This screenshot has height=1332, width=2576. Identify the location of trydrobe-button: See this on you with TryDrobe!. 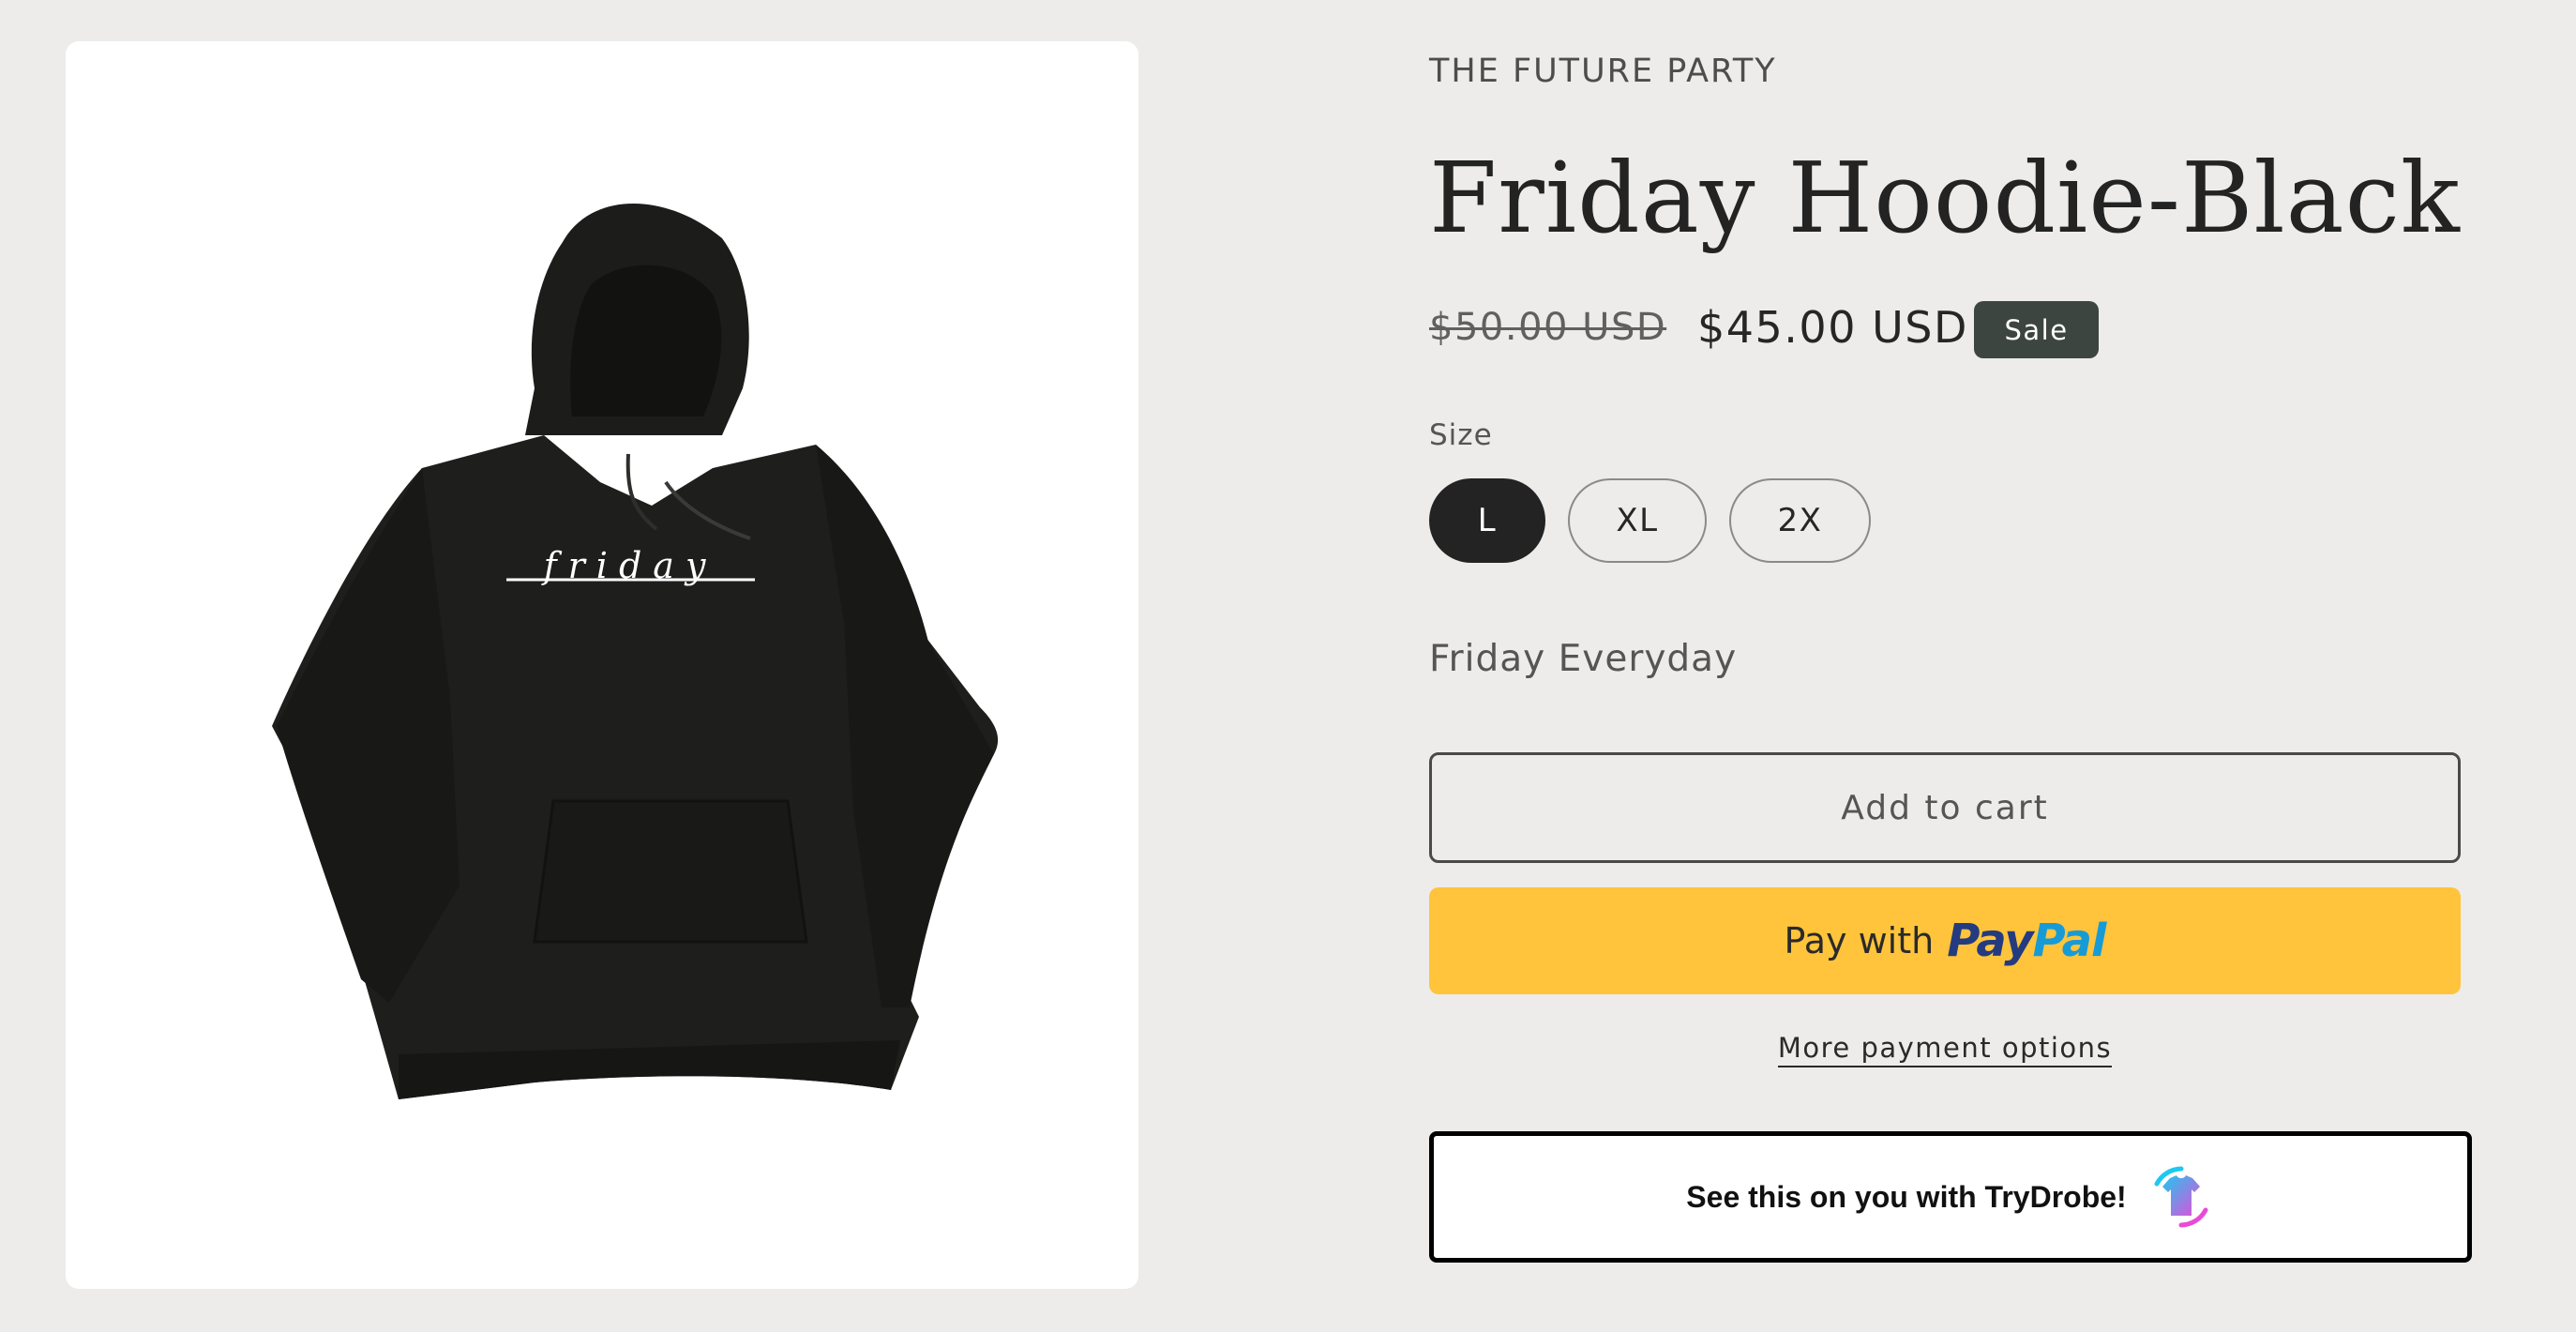
(1950, 1197).